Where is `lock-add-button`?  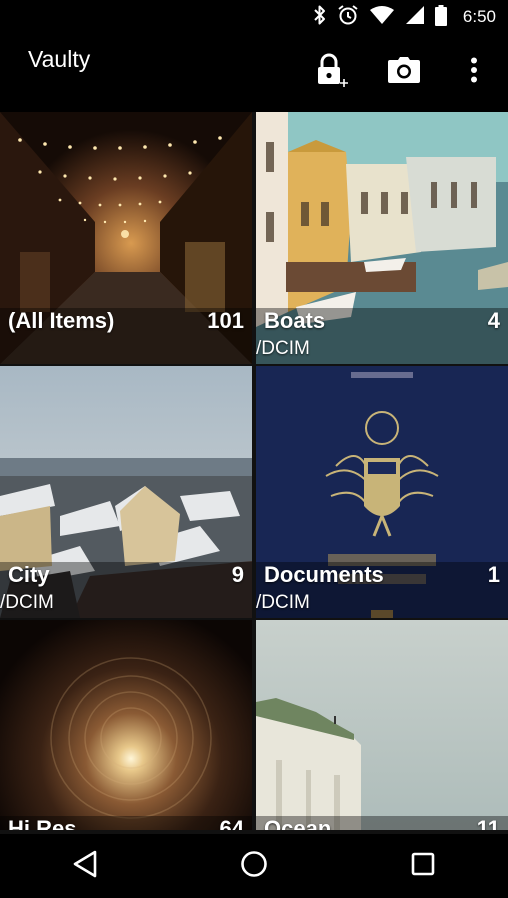 lock-add-button is located at coordinates (334, 72).